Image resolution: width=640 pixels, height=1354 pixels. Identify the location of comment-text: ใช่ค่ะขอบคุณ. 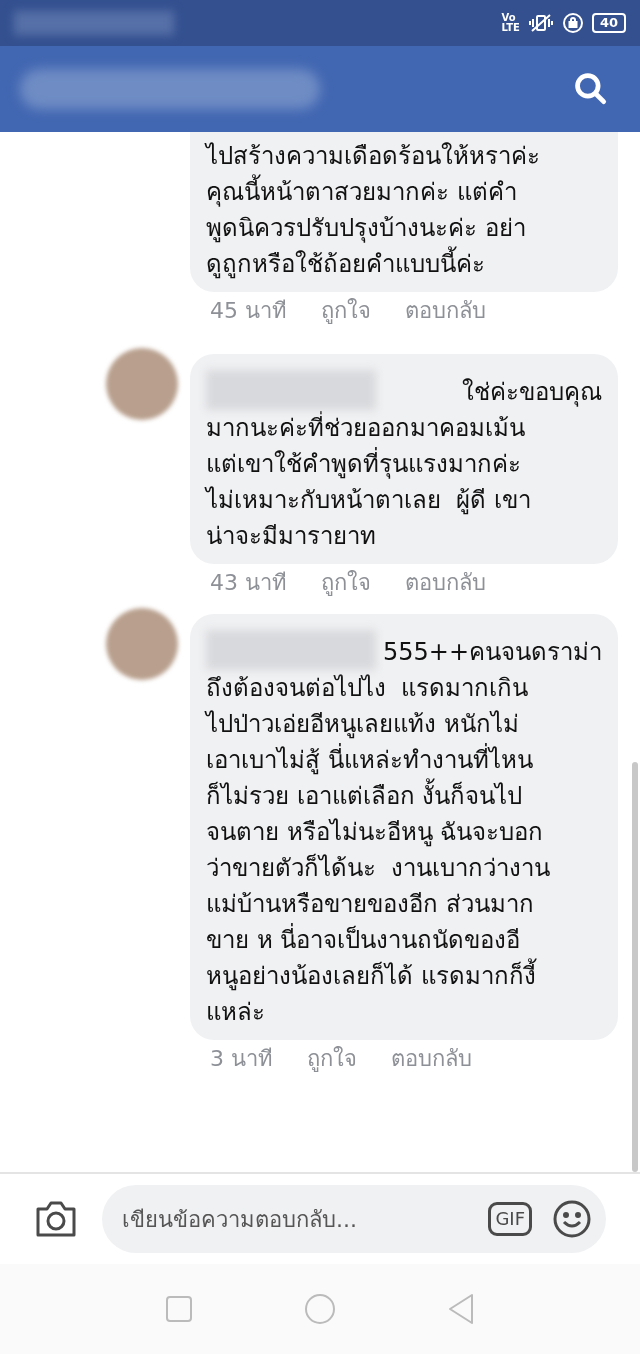
(532, 393).